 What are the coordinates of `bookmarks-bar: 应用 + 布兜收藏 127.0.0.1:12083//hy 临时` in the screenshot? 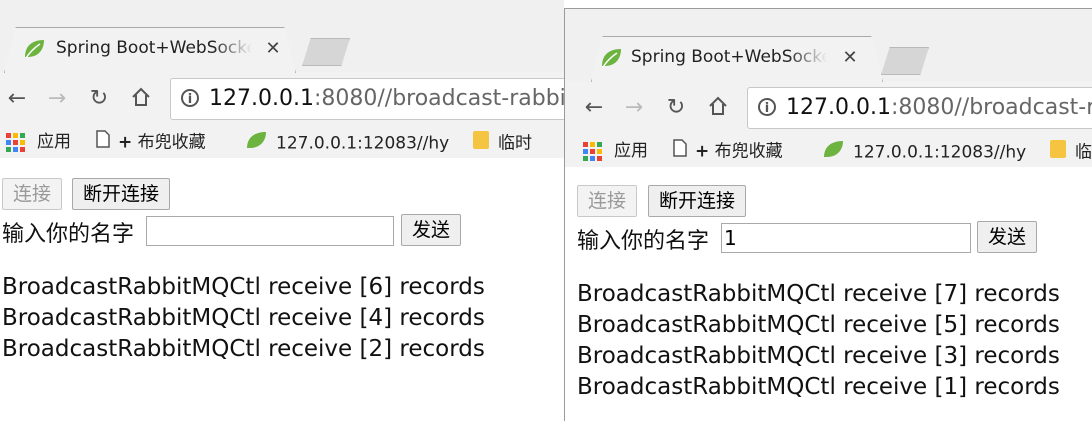 It's located at (282, 142).